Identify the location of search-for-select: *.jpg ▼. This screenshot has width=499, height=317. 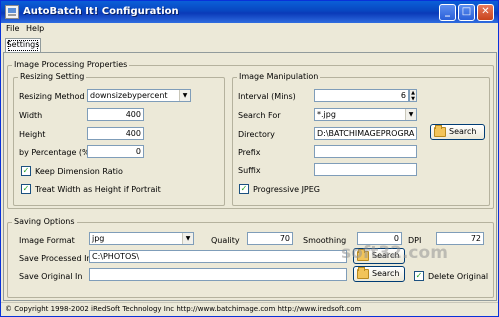
(365, 114).